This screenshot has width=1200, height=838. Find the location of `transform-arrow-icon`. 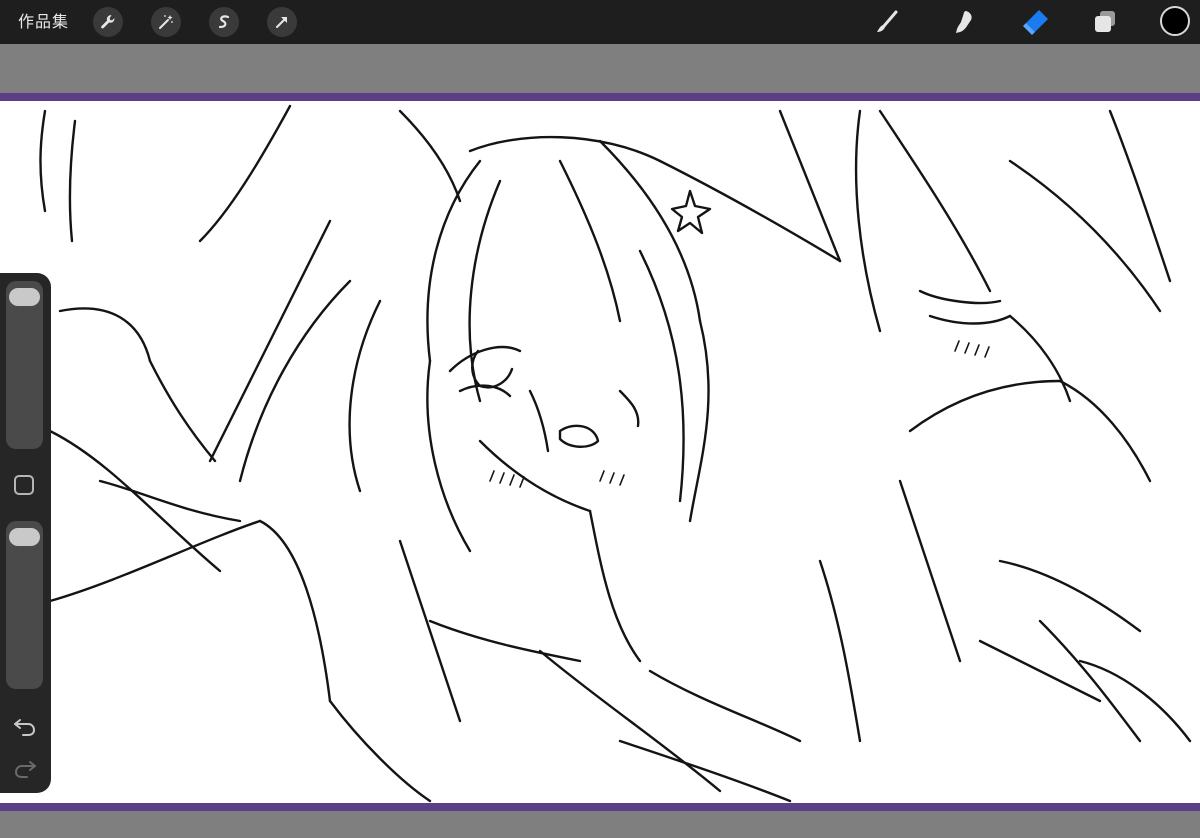

transform-arrow-icon is located at coordinates (282, 22).